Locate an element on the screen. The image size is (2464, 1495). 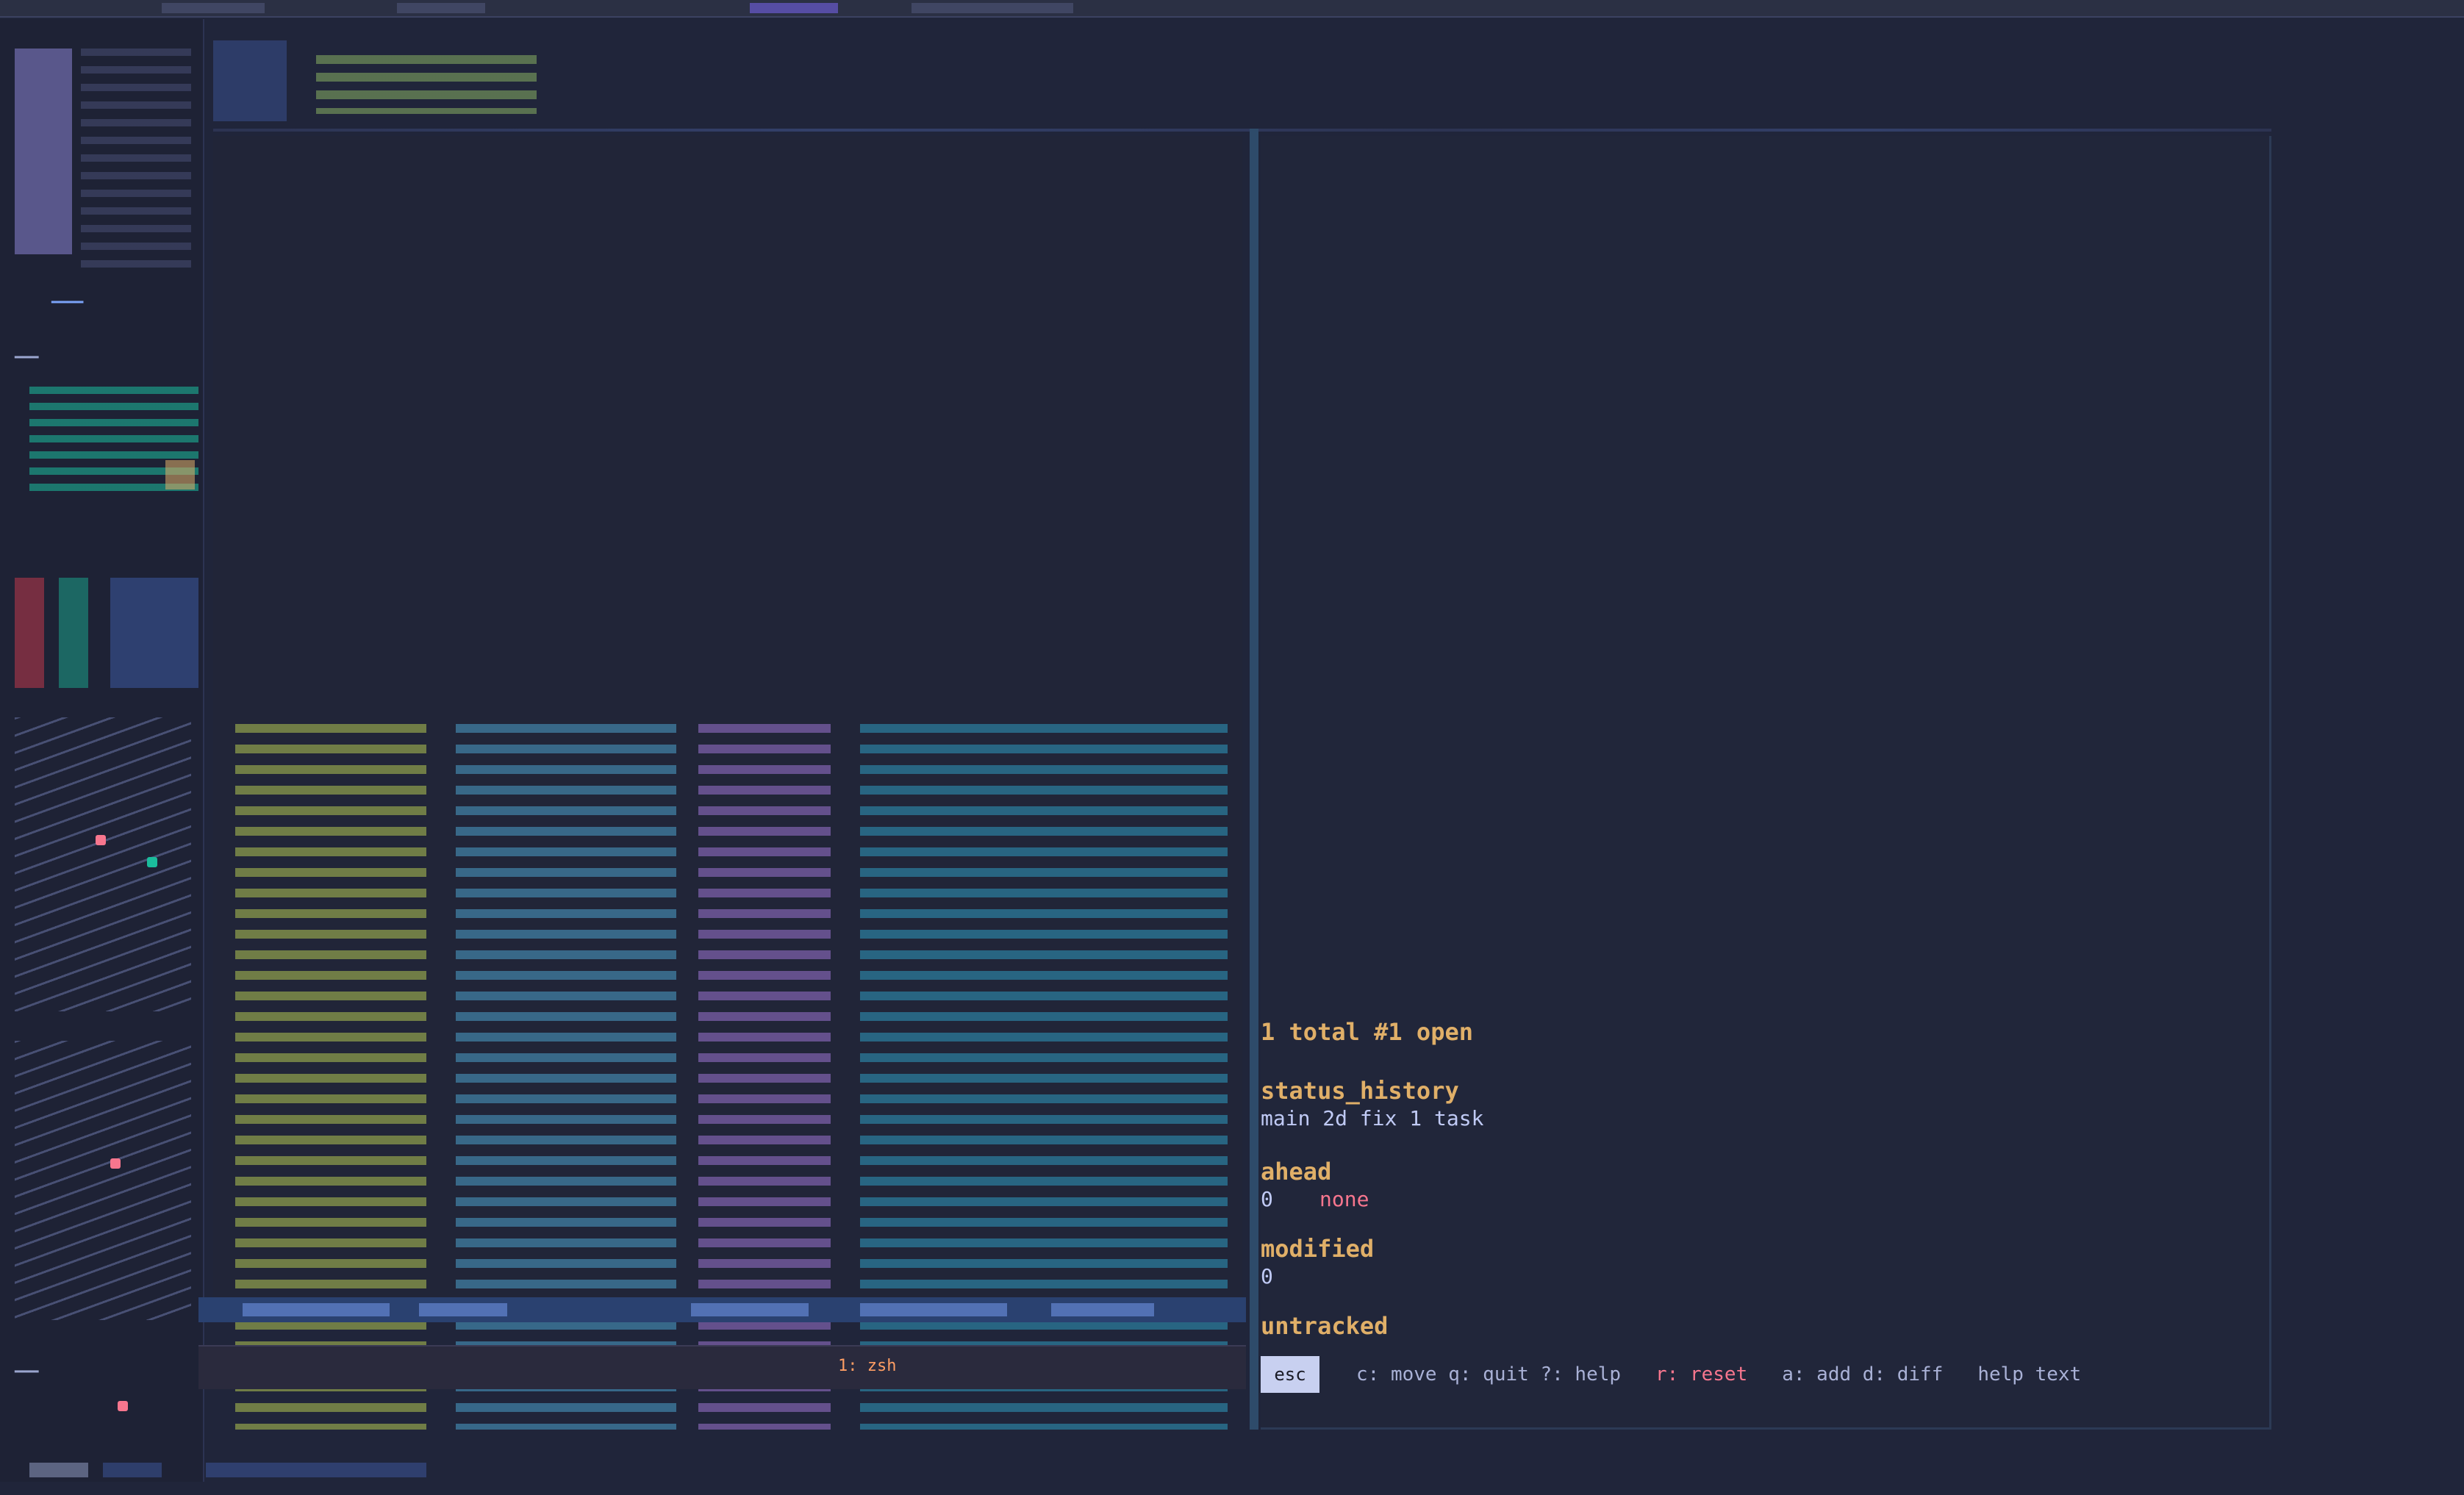
label-modified: modified is located at coordinates (1318, 1249).